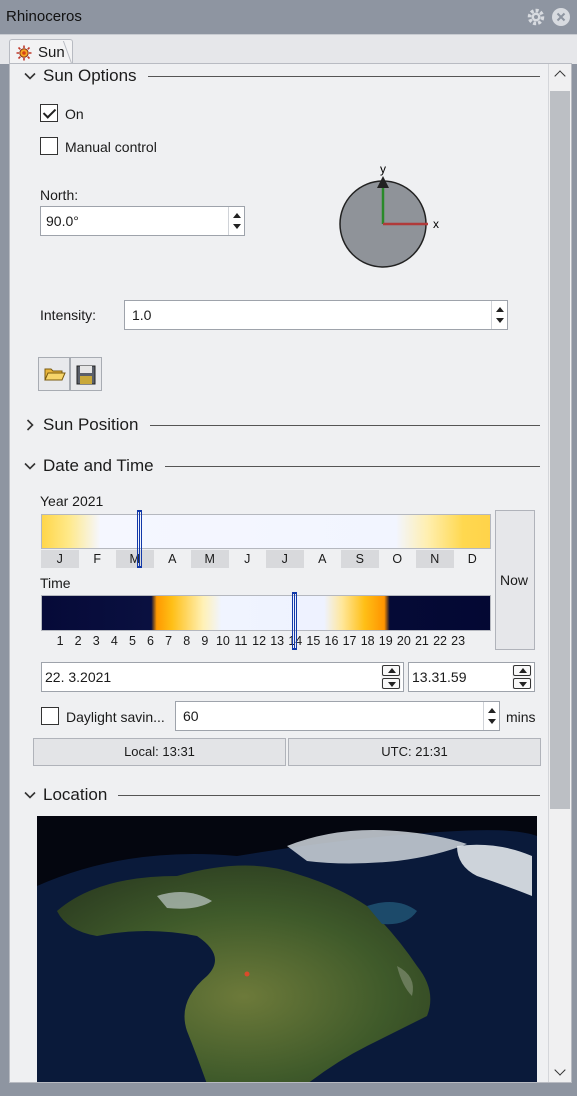 Image resolution: width=577 pixels, height=1096 pixels. Describe the element at coordinates (521, 717) in the screenshot. I see `mins-label: mins` at that location.